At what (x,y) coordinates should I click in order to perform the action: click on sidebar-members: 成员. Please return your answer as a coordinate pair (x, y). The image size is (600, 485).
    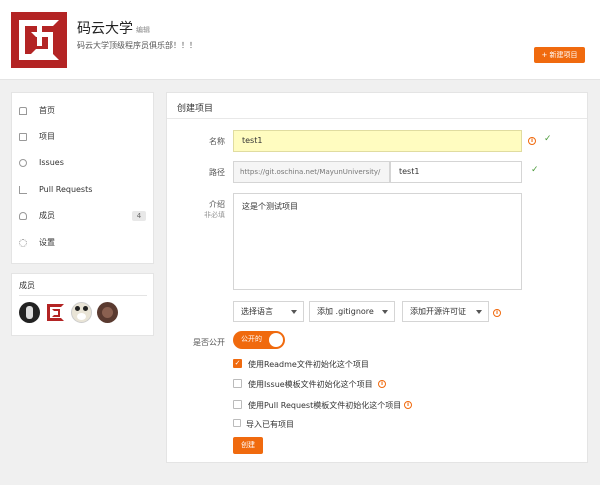
    Looking at the image, I should click on (82, 304).